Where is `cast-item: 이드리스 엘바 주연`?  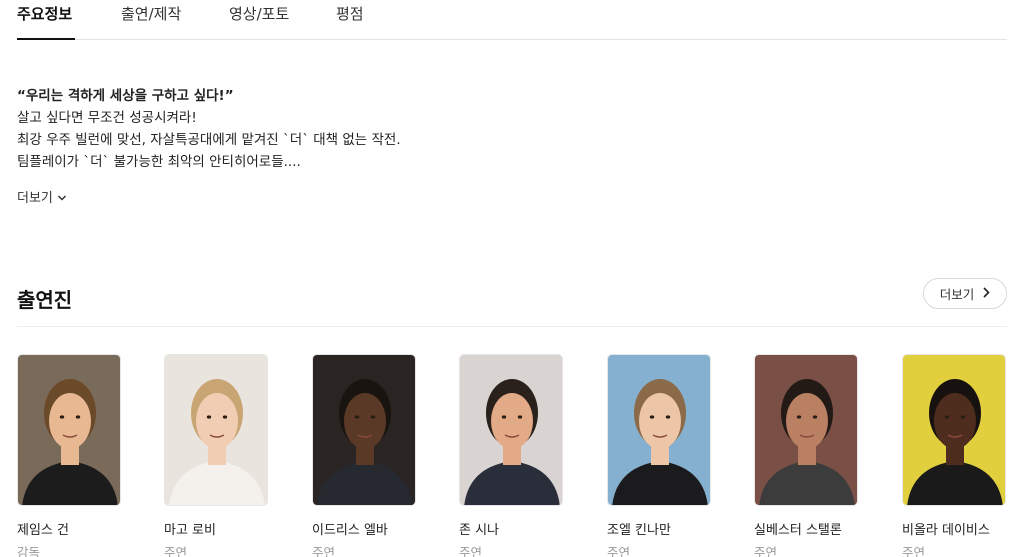
cast-item: 이드리스 엘바 주연 is located at coordinates (371, 455).